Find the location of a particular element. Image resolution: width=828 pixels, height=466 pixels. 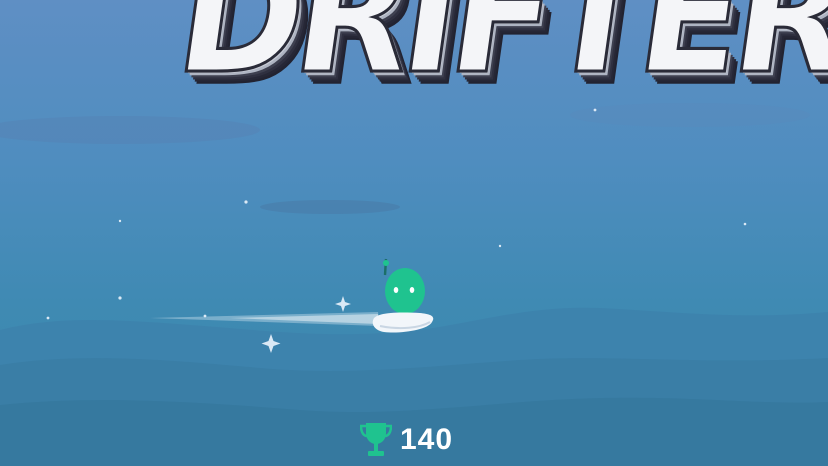

hoverboard is located at coordinates (403, 322).